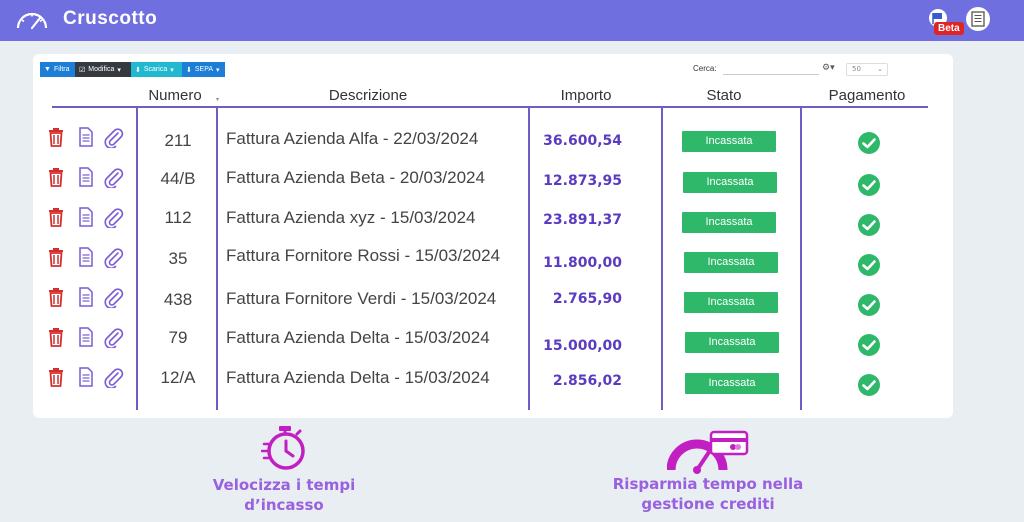 This screenshot has width=1024, height=522. I want to click on cell-descrizione: Fattura Fornitore Verdi - 15/03/2024, so click(361, 298).